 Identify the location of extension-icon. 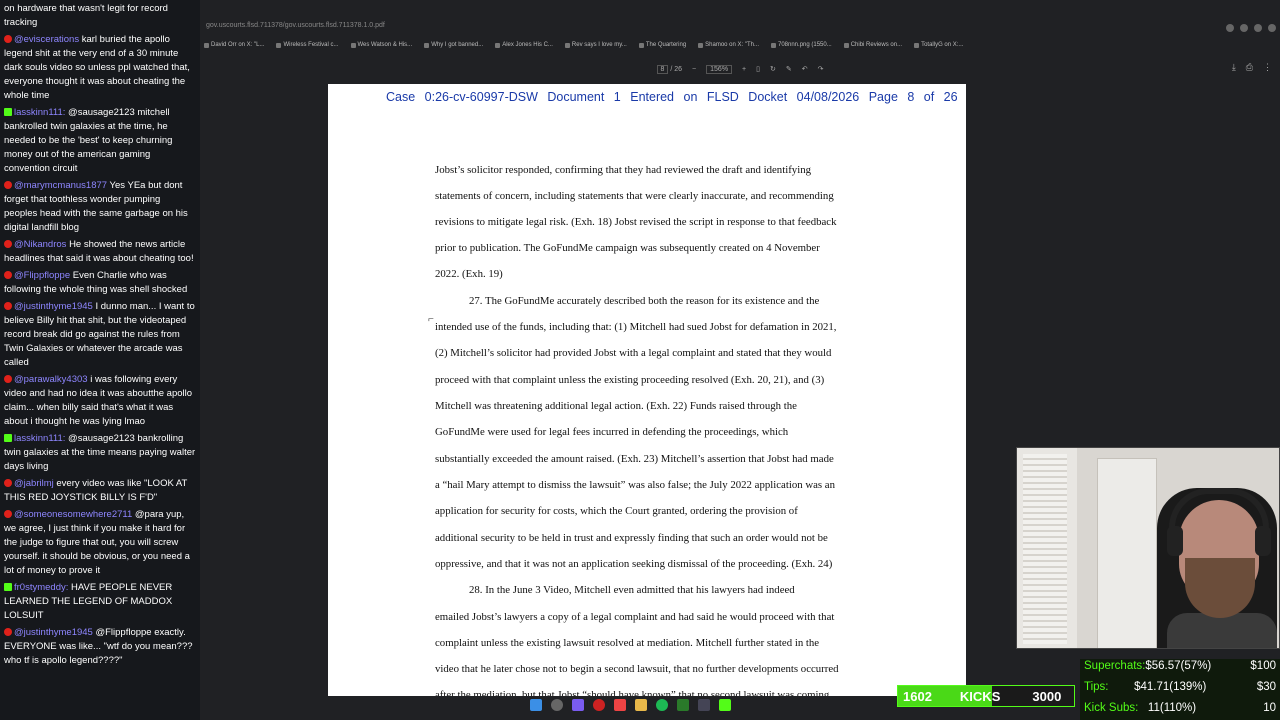
(1244, 28).